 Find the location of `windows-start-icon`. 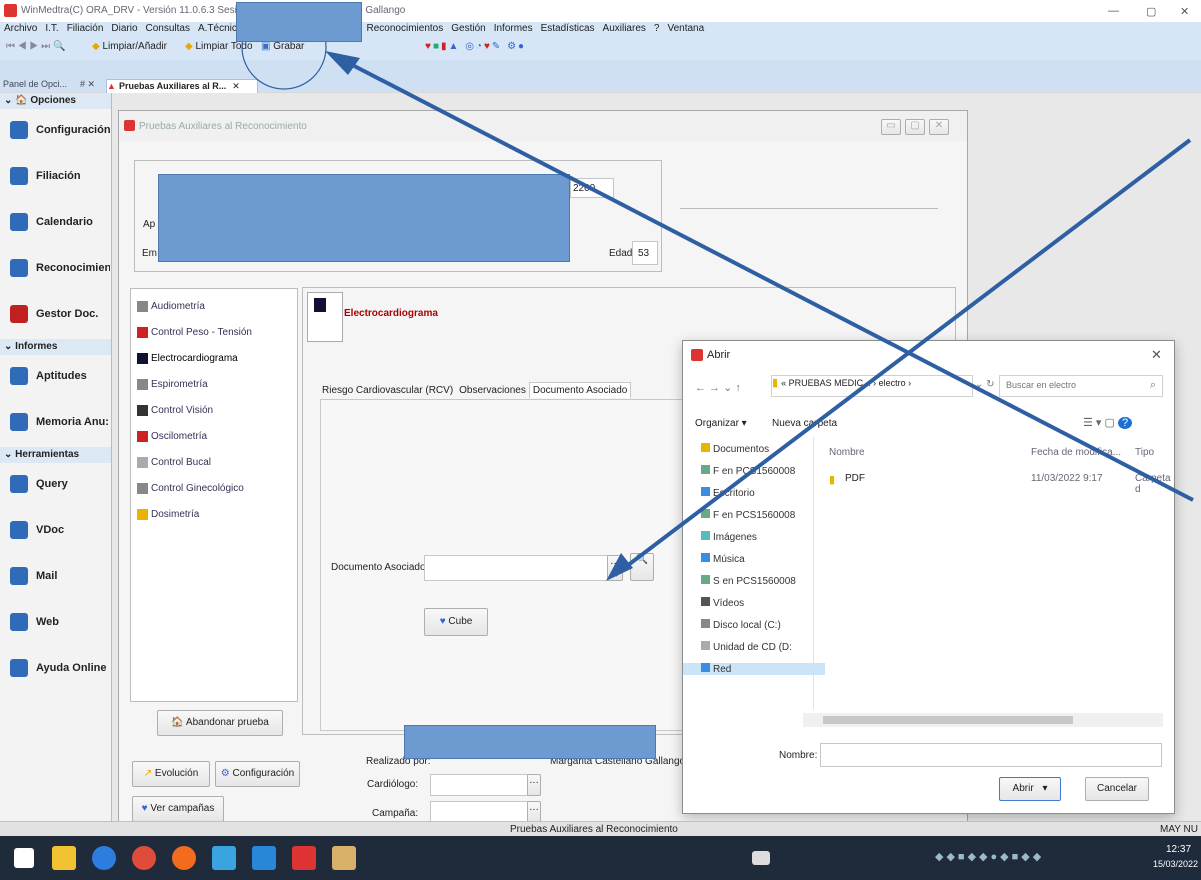

windows-start-icon is located at coordinates (24, 858).